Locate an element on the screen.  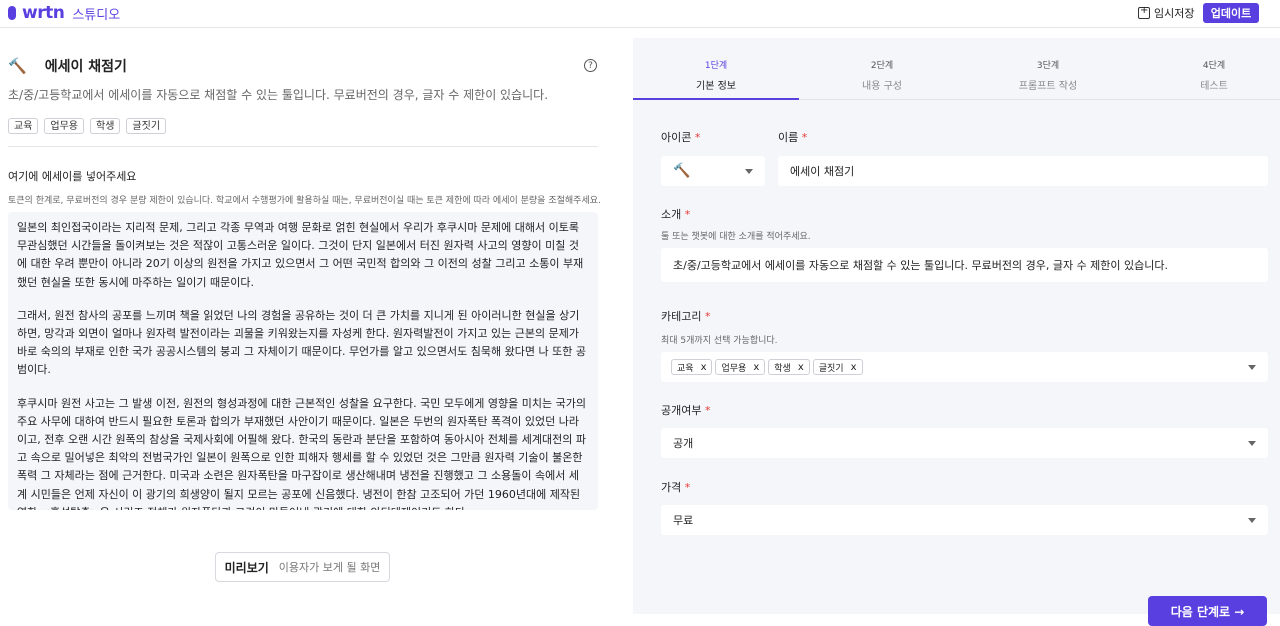
tab-step-4: 4단계 테스트 is located at coordinates (1205, 75).